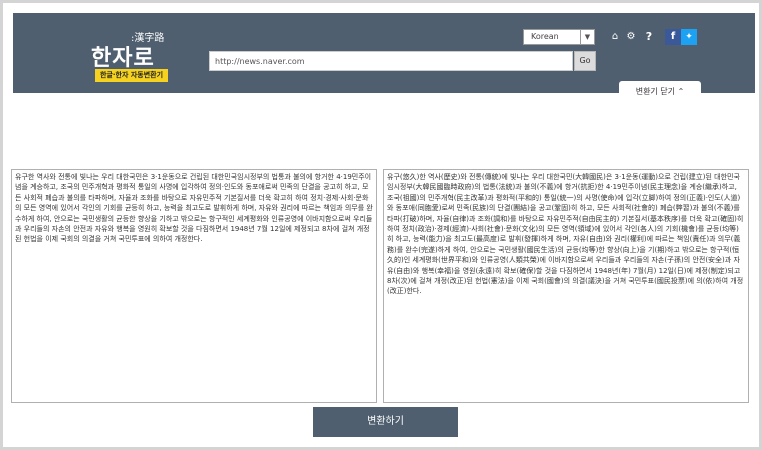  Describe the element at coordinates (385, 422) in the screenshot. I see `convert-button: 변환하기` at that location.